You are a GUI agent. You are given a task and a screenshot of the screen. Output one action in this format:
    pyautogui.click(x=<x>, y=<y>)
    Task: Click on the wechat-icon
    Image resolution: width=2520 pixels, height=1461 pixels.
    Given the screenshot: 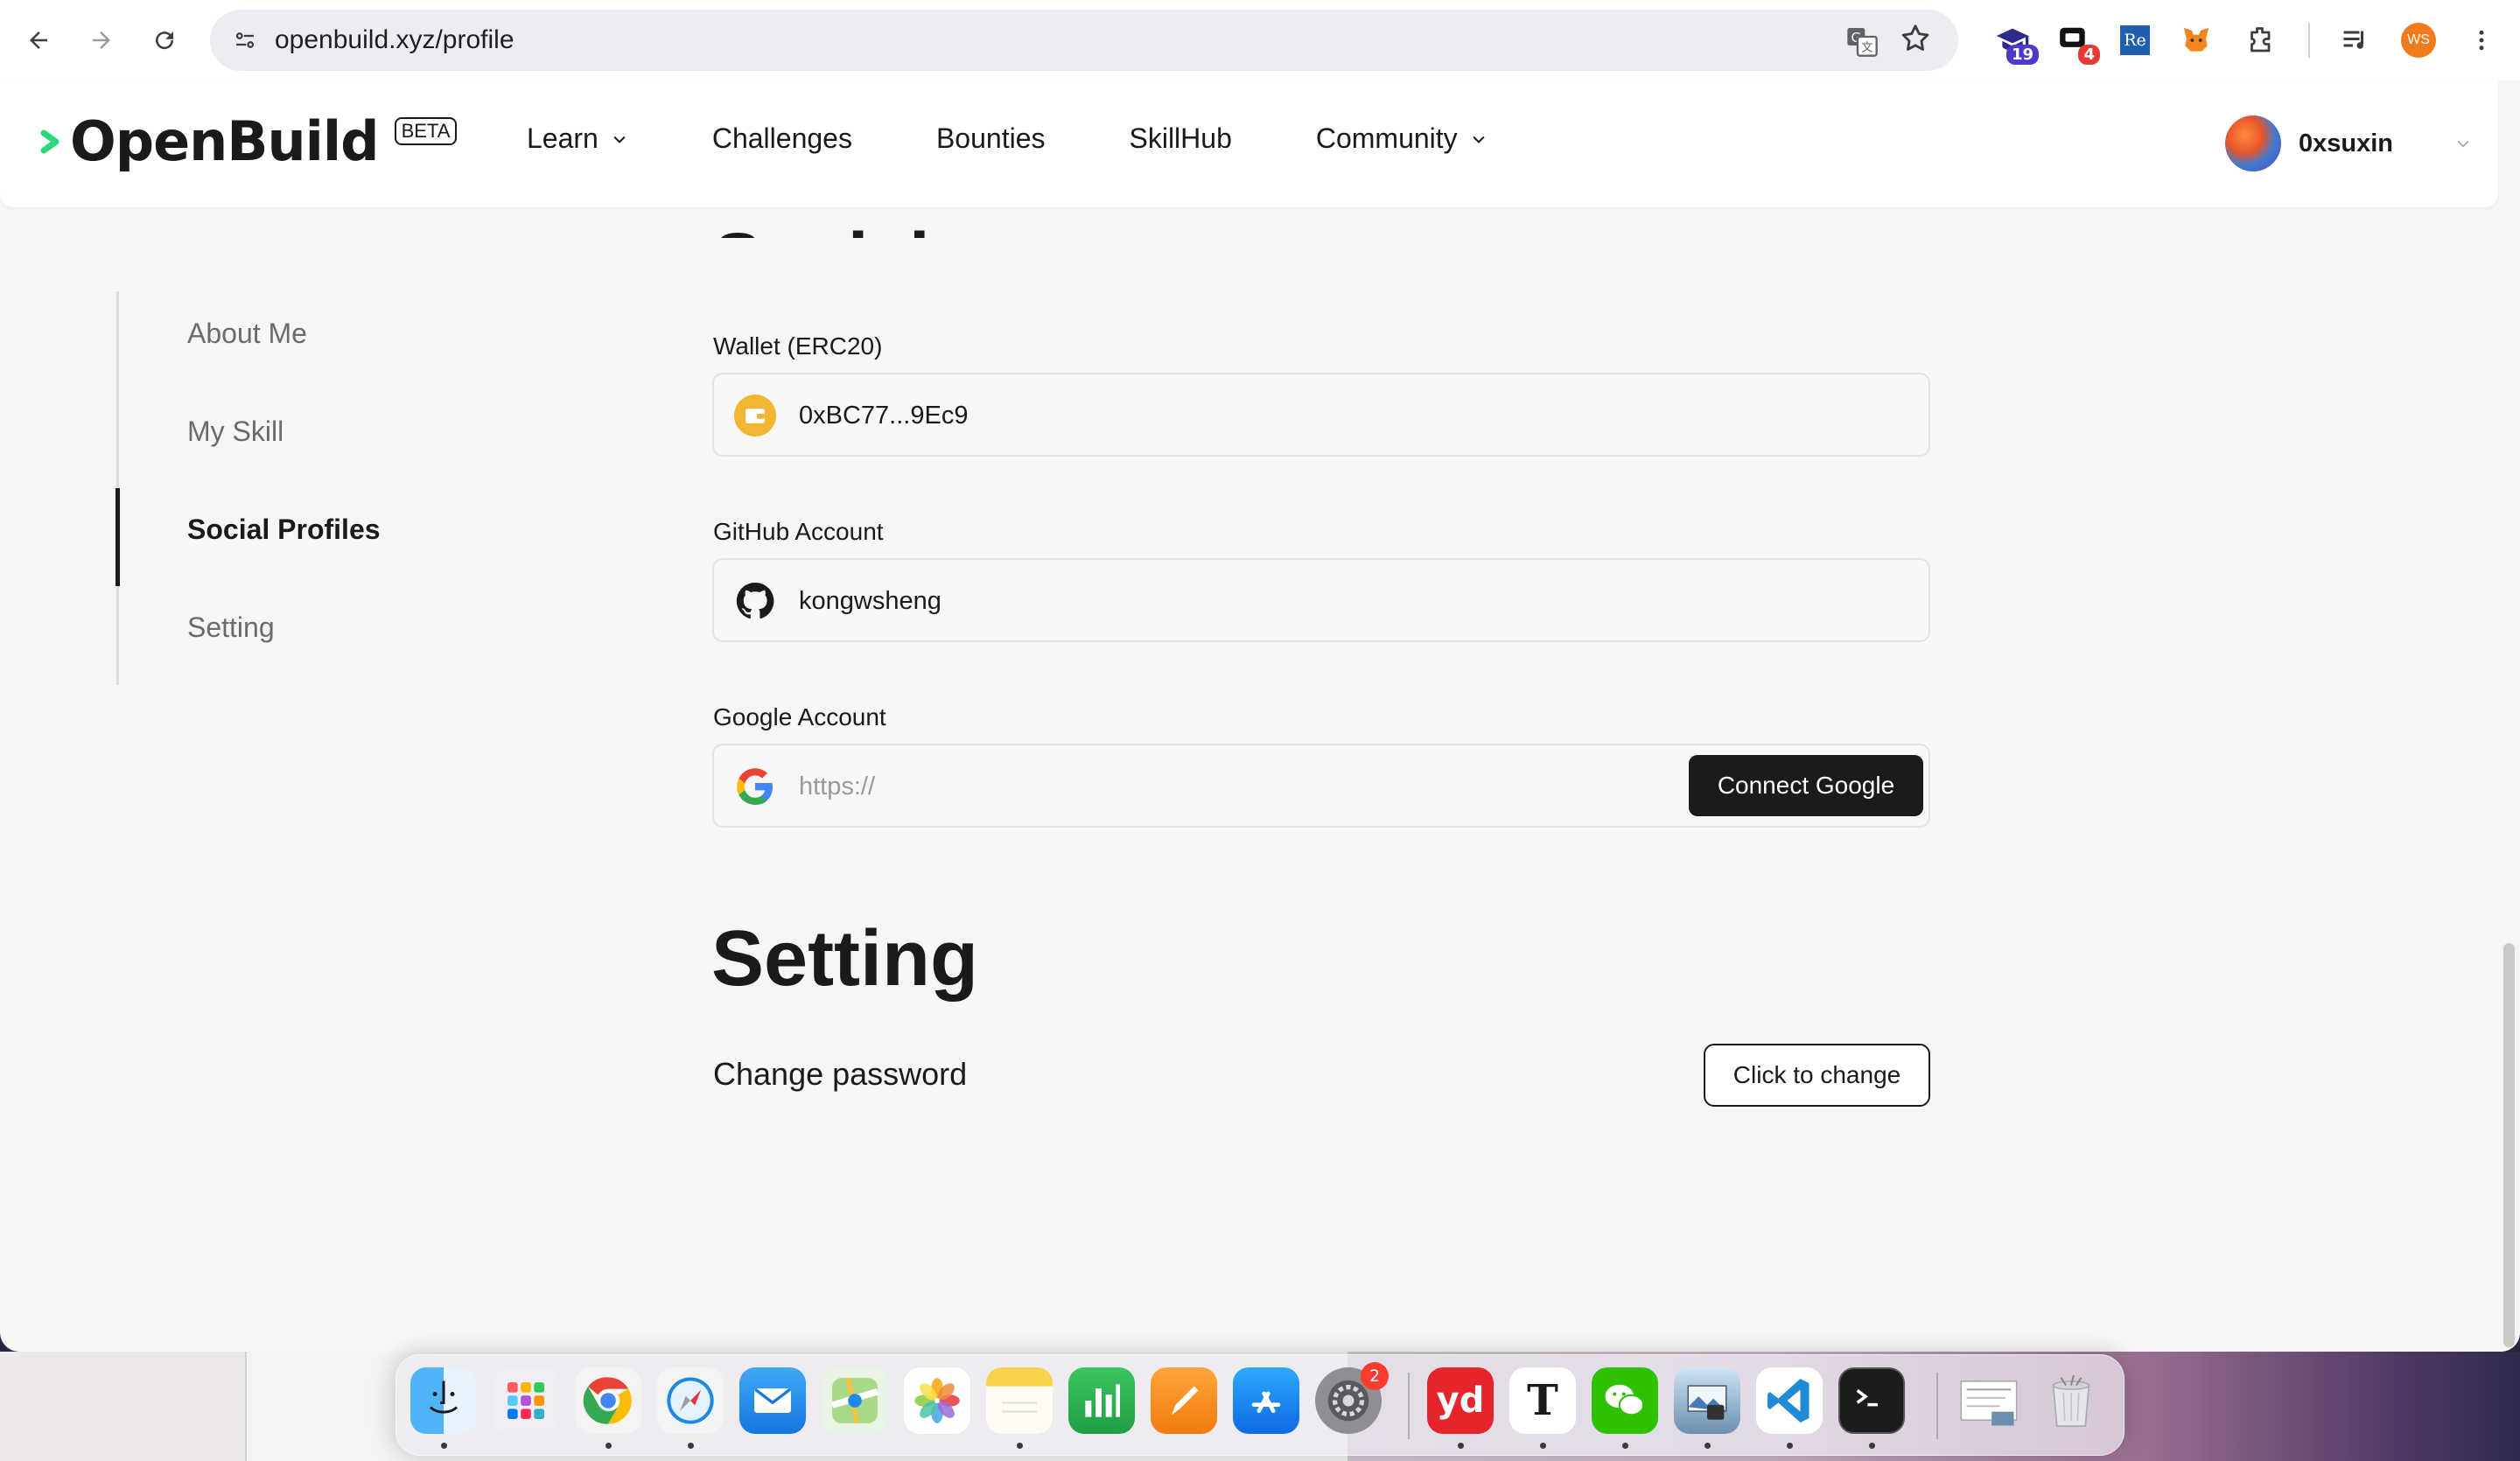 What is the action you would take?
    pyautogui.click(x=1625, y=1400)
    